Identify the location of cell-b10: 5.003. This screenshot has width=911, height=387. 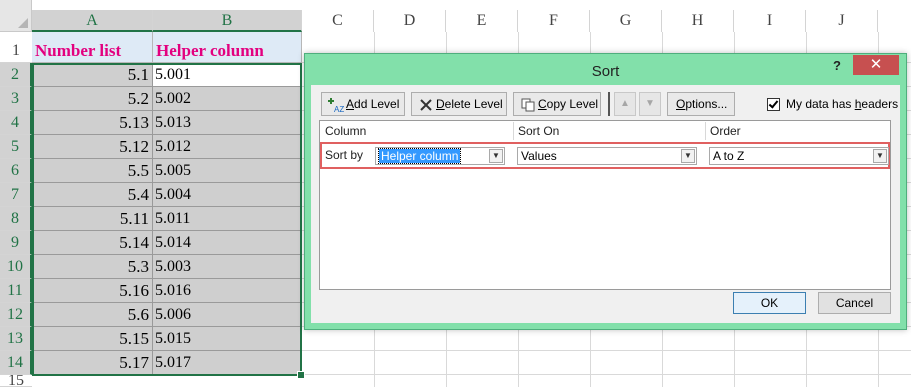
(227, 267).